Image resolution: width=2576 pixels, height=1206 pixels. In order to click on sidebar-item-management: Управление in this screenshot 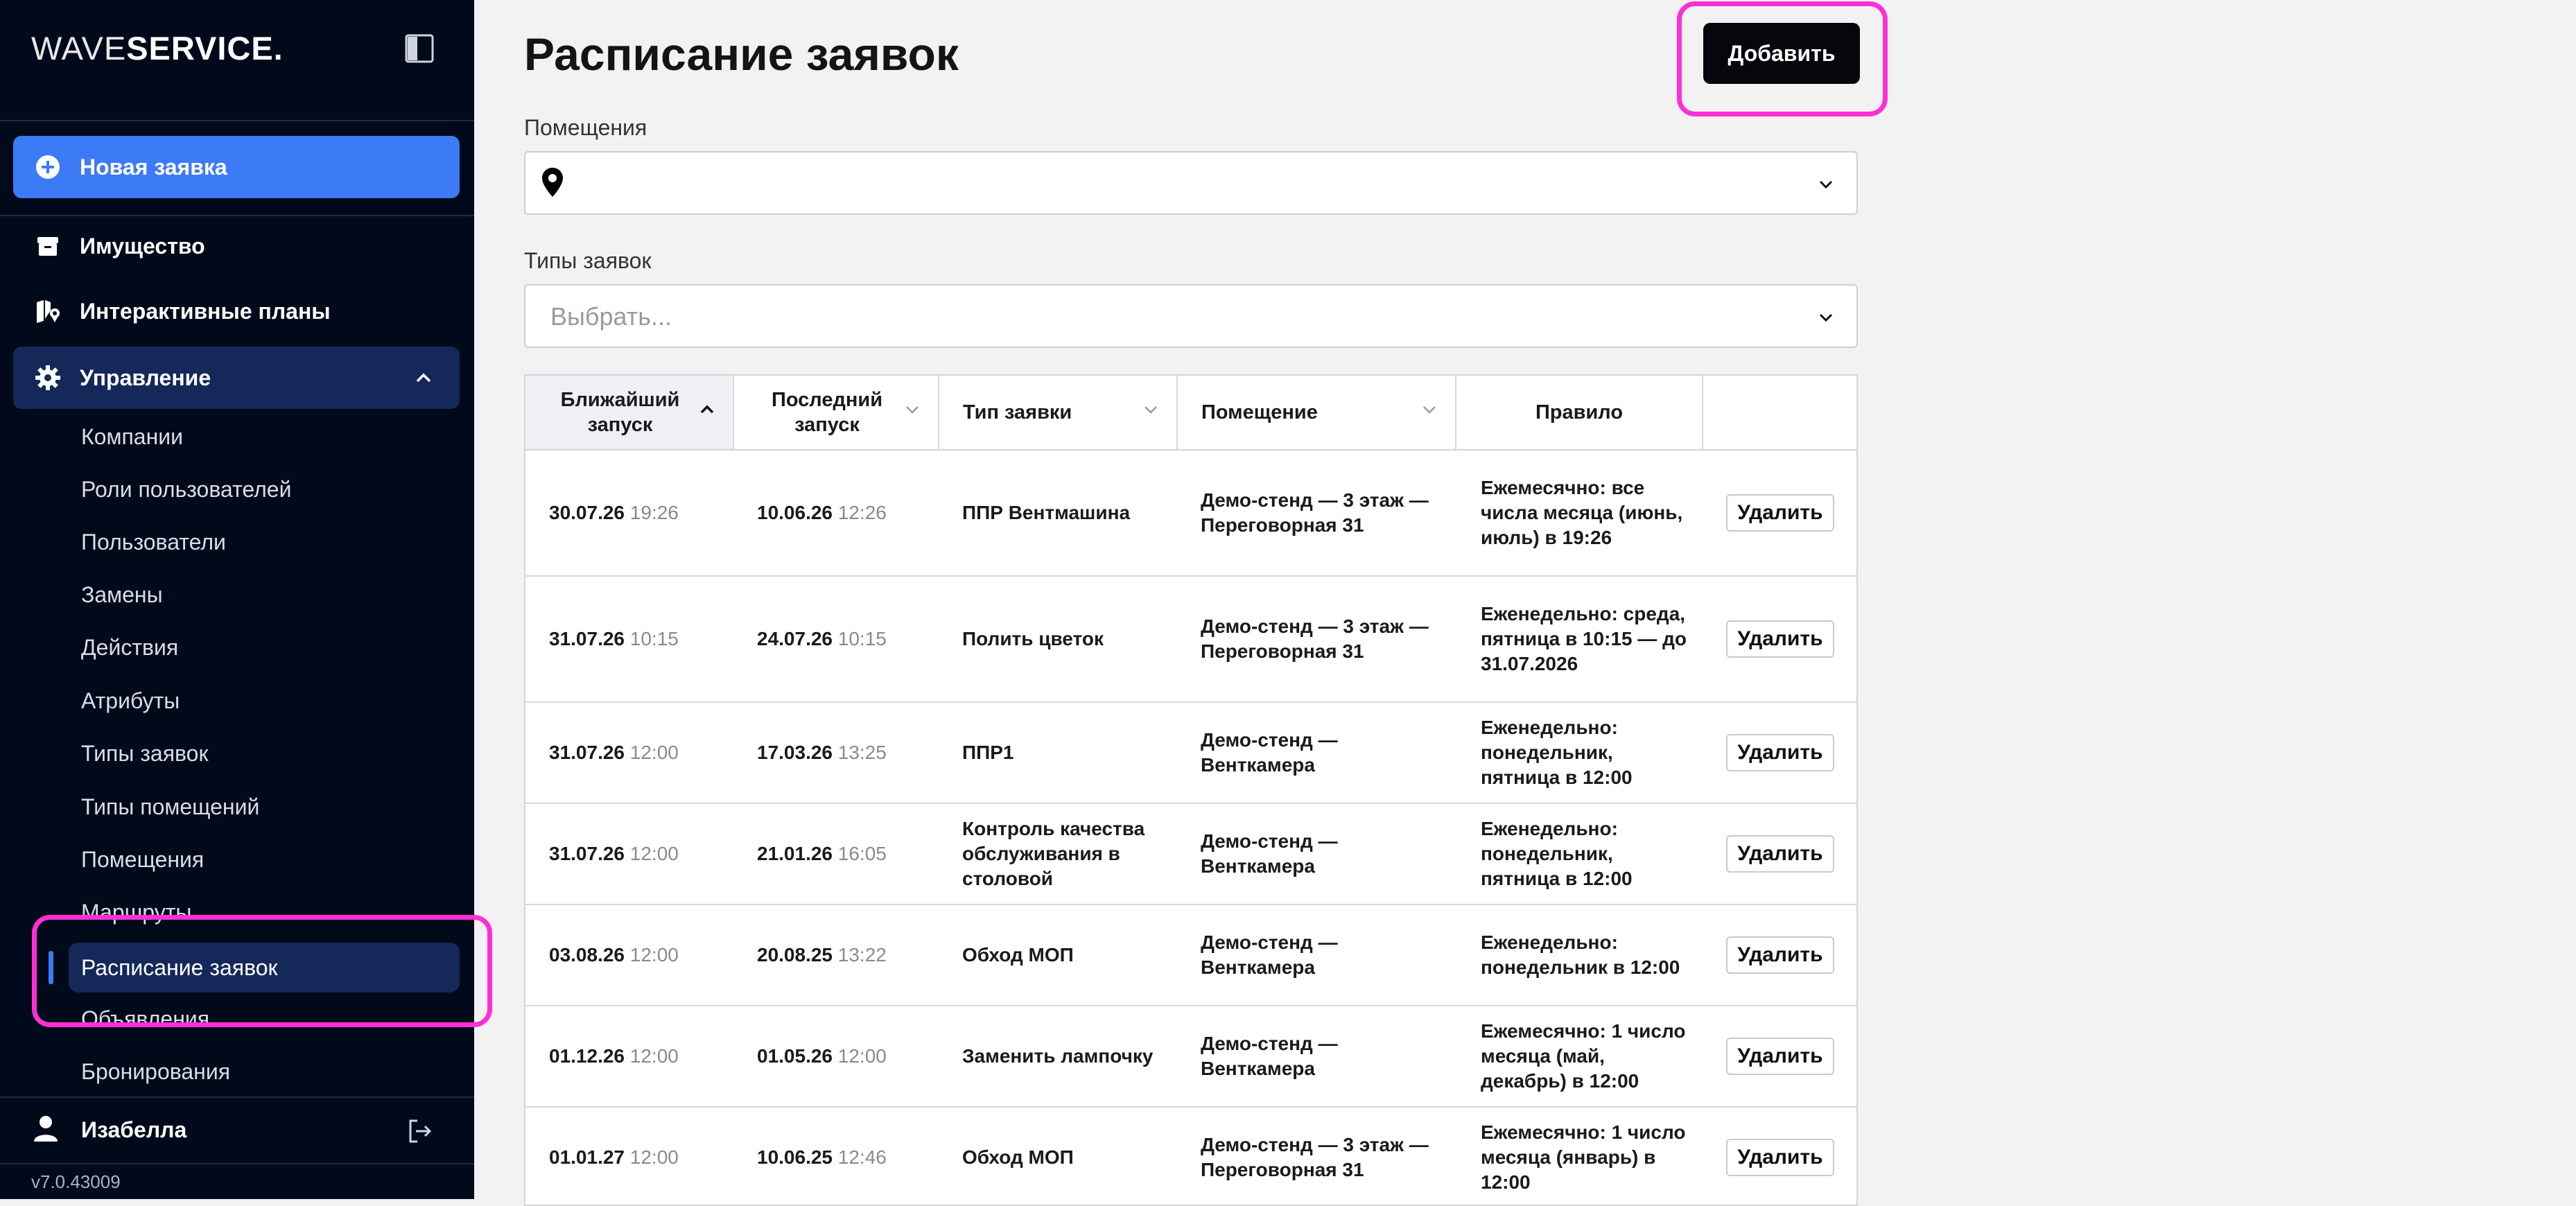, I will do `click(236, 378)`.